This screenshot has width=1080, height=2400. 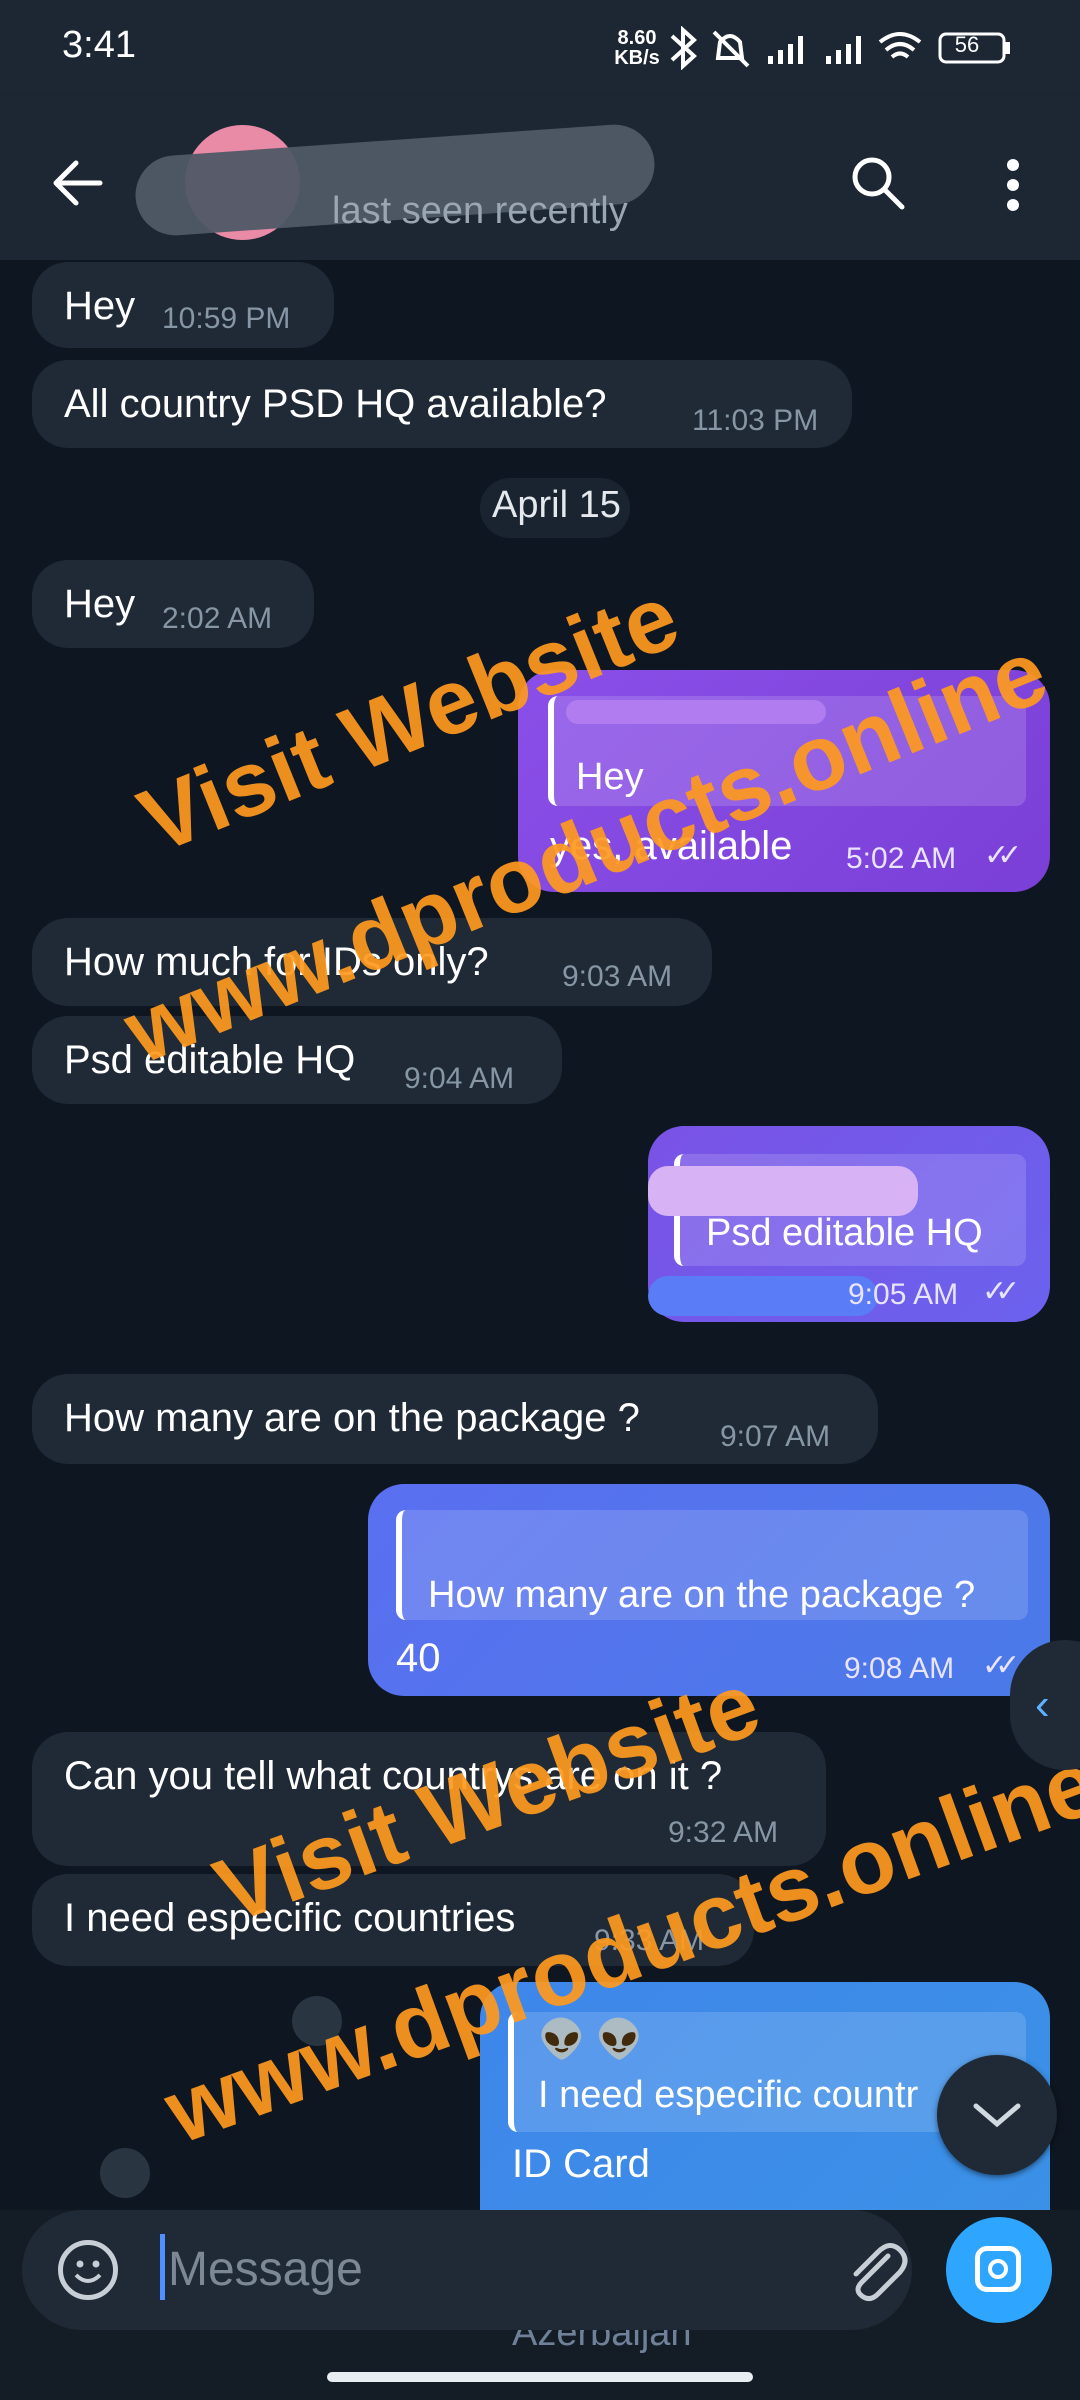 I want to click on message-time: 9:03 AM, so click(x=617, y=976).